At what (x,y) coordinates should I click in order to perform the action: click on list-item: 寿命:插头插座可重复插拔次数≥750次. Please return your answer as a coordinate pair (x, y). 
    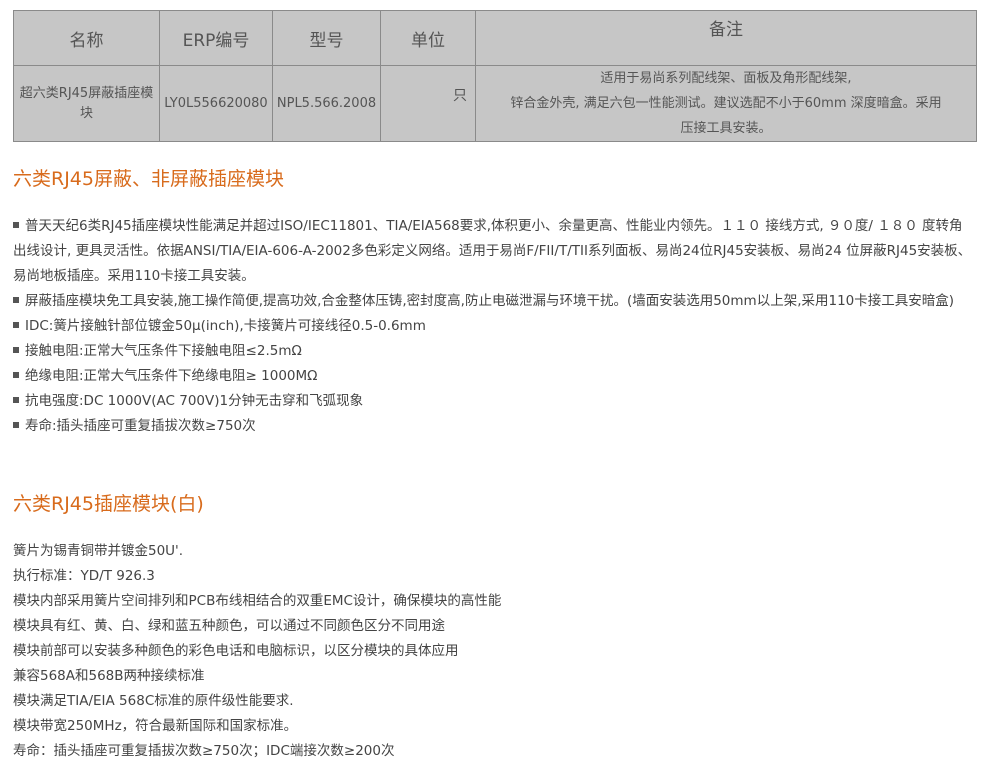
    Looking at the image, I should click on (494, 426).